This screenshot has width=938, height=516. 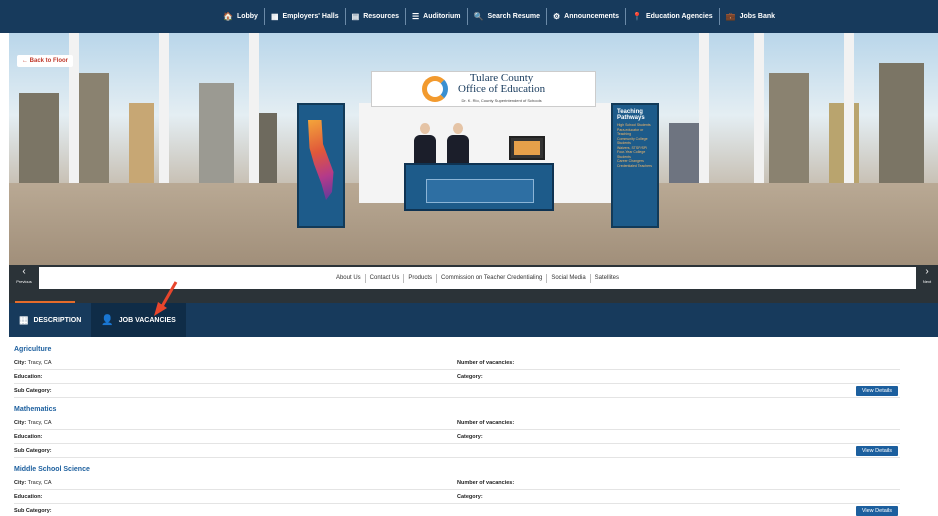 I want to click on user-icon: 👤, so click(x=107, y=320).